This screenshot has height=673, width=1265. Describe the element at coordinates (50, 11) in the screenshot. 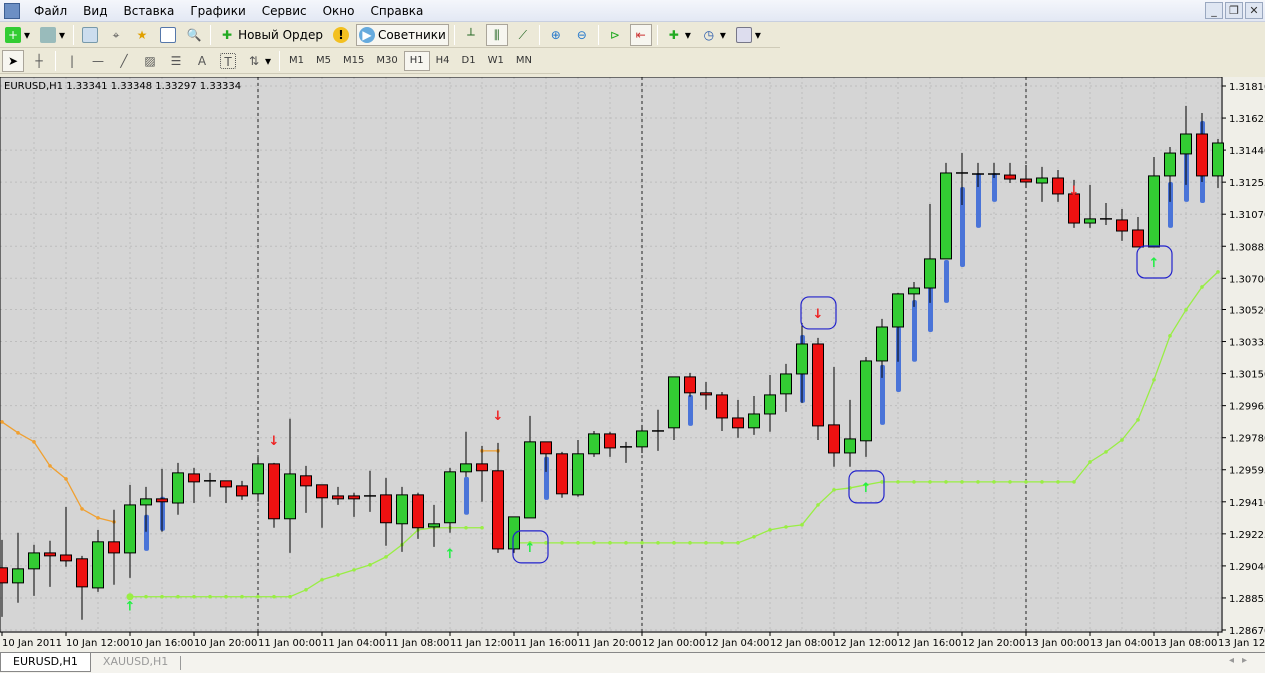

I see `menu-item: Файл` at that location.